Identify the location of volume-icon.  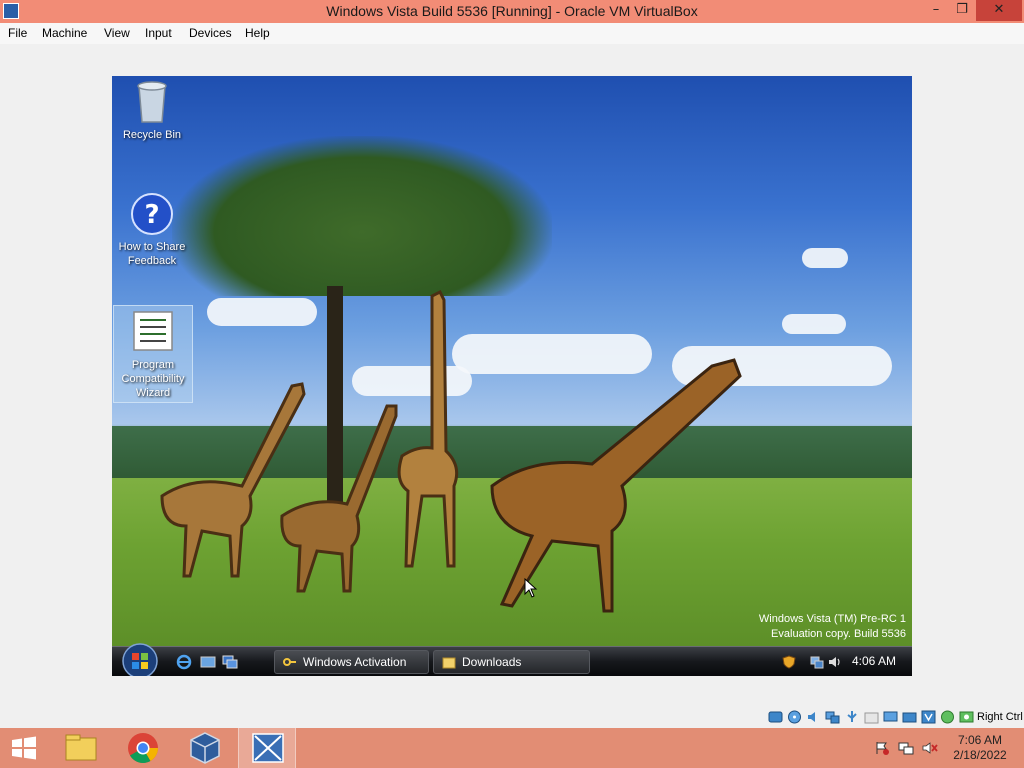
(835, 662).